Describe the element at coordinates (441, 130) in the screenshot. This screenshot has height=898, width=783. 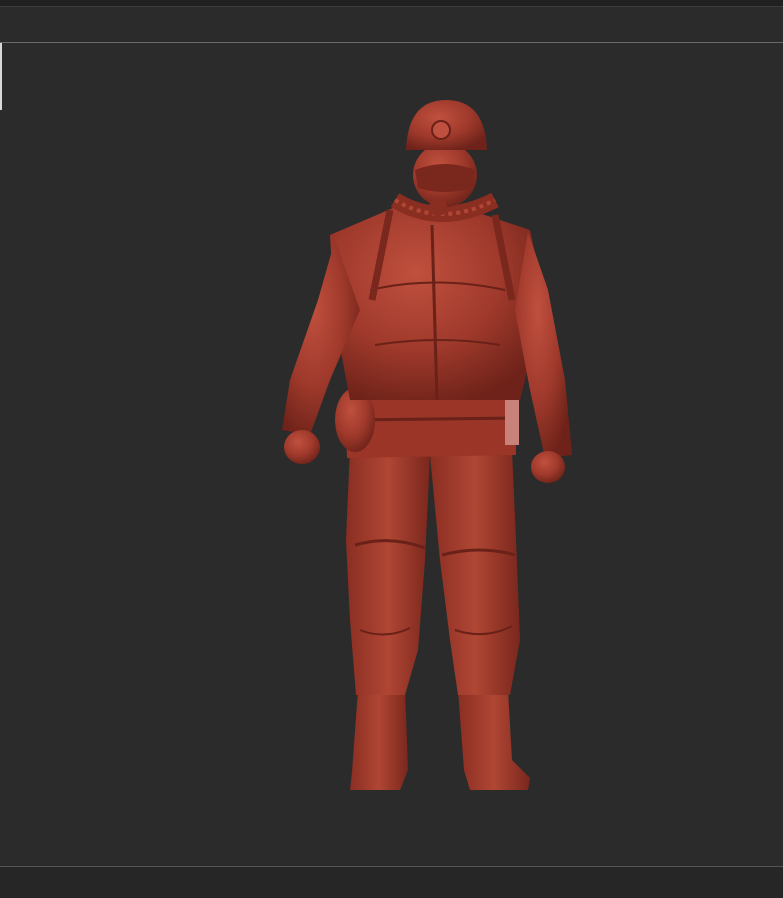
I see `headlamp` at that location.